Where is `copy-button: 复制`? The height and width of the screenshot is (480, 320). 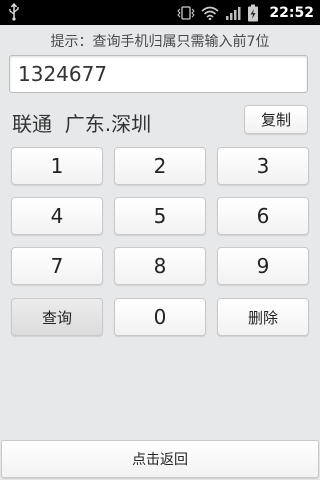
copy-button: 复制 is located at coordinates (276, 119).